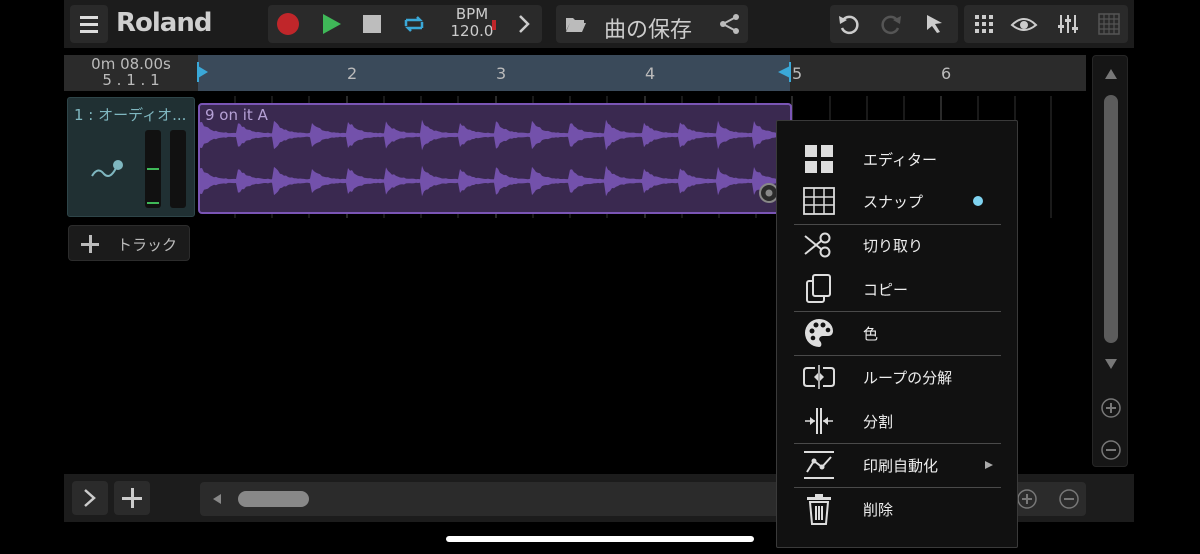  What do you see at coordinates (178, 169) in the screenshot?
I see `level-meter-right` at bounding box center [178, 169].